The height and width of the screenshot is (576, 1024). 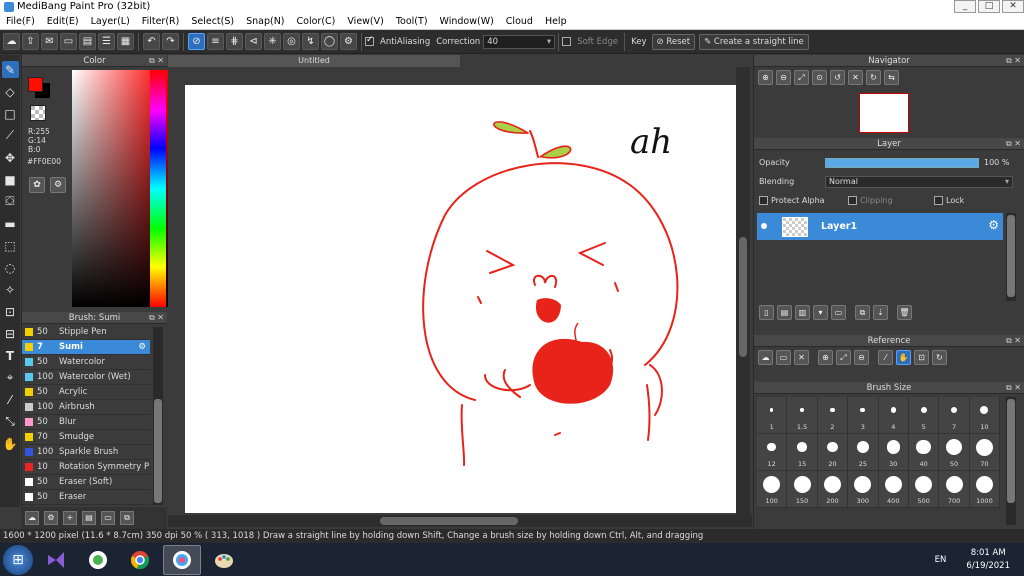 What do you see at coordinates (763, 200) in the screenshot?
I see `protect-alpha-checkbox` at bounding box center [763, 200].